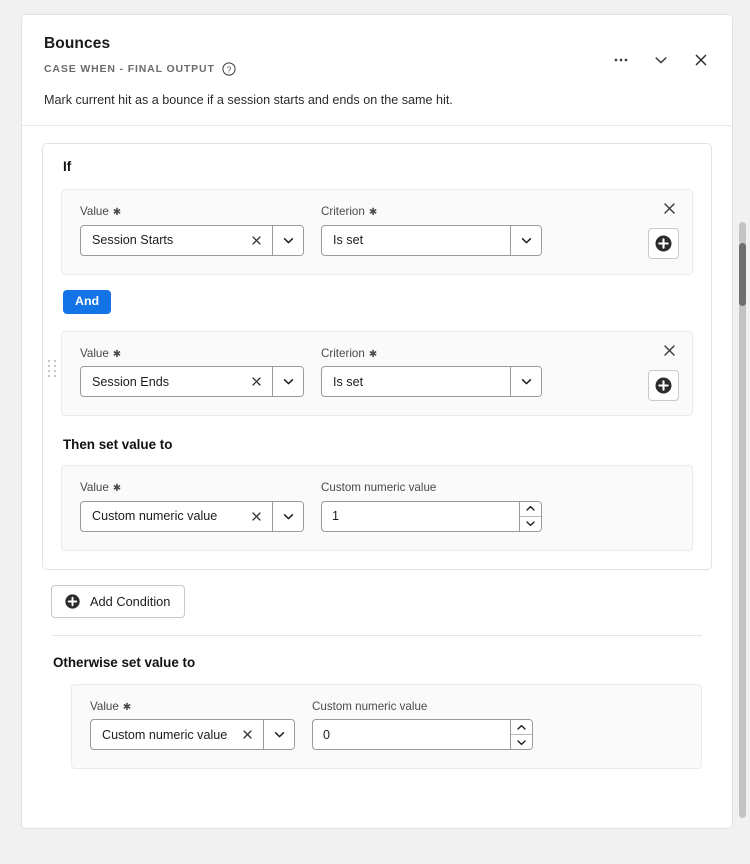 This screenshot has width=750, height=864. I want to click on then-value-combobox: Custom numeric value, so click(192, 516).